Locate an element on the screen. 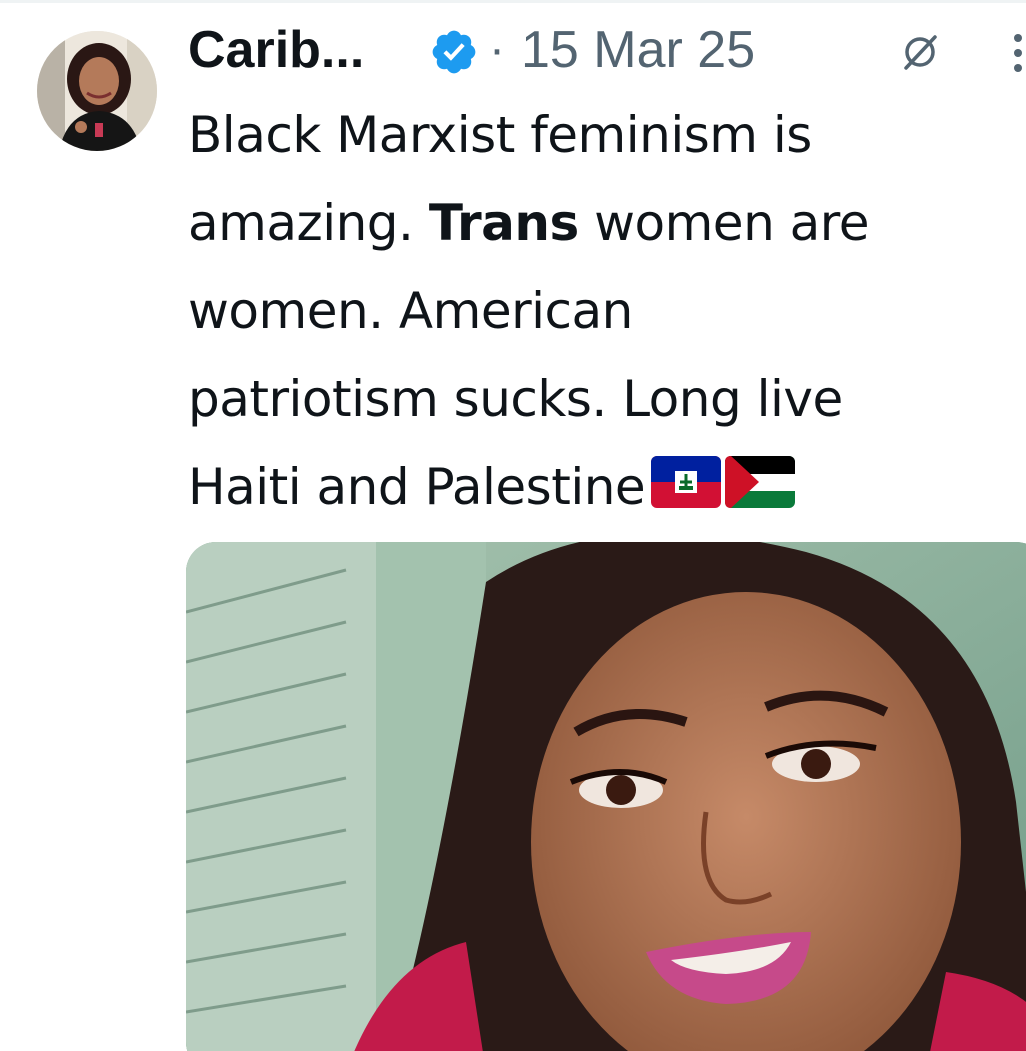 This screenshot has height=1051, width=1026. tweet-text-line: women. American is located at coordinates (410, 311).